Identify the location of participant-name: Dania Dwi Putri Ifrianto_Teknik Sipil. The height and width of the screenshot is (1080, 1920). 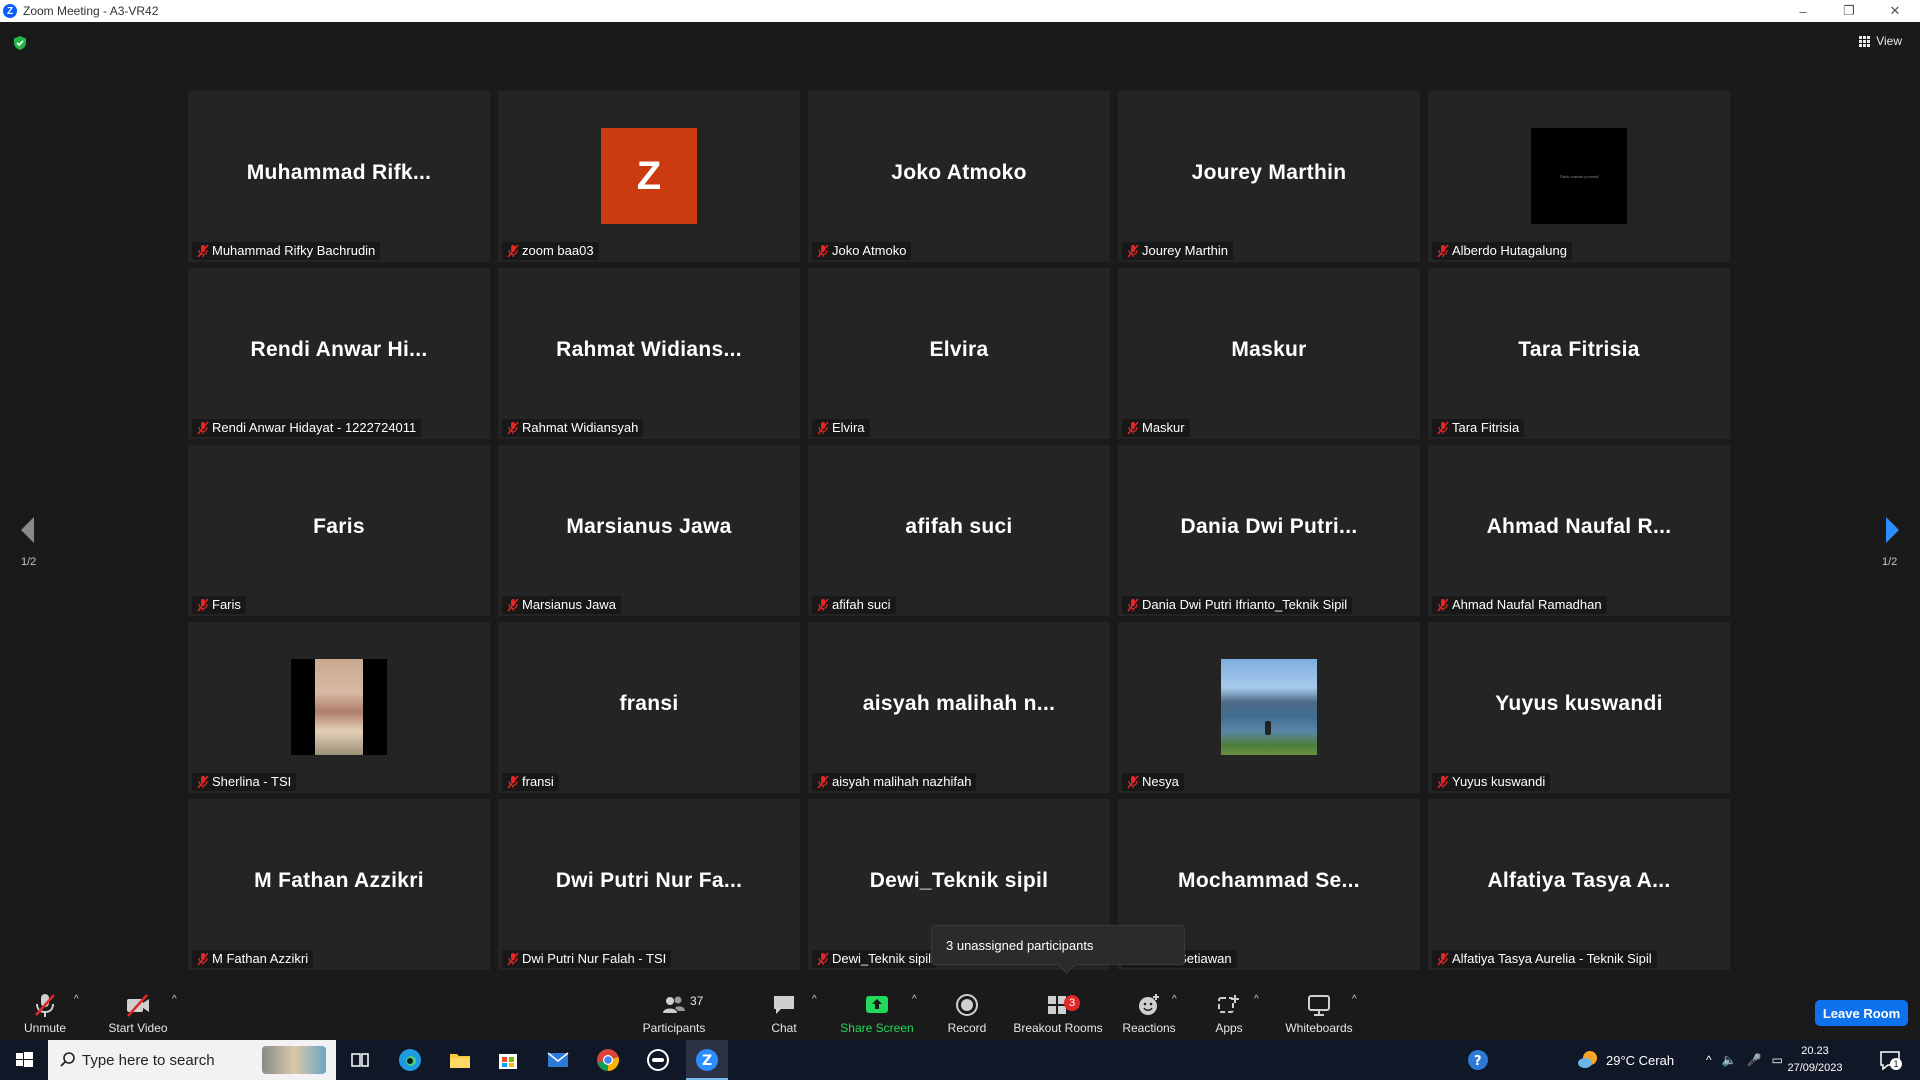
(1245, 604).